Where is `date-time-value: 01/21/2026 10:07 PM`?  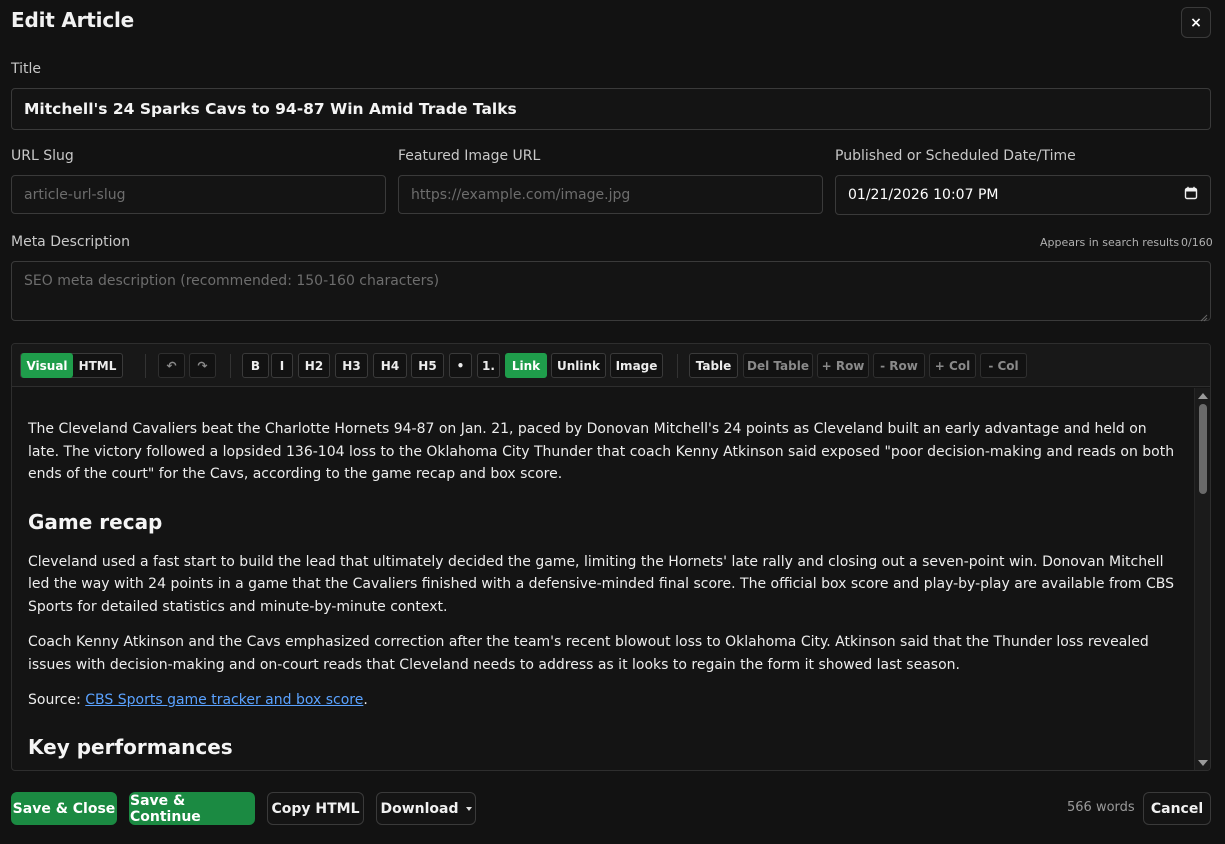
date-time-value: 01/21/2026 10:07 PM is located at coordinates (923, 195).